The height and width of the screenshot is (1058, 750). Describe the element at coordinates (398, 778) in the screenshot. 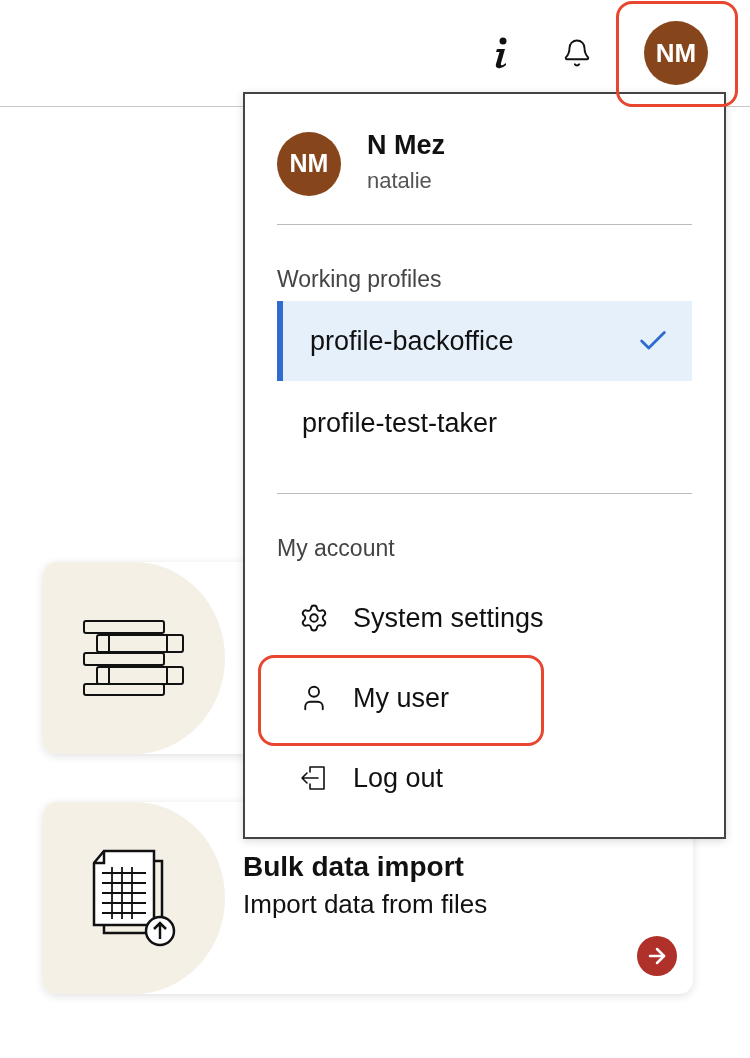

I see `menu-item-label: Log out` at that location.